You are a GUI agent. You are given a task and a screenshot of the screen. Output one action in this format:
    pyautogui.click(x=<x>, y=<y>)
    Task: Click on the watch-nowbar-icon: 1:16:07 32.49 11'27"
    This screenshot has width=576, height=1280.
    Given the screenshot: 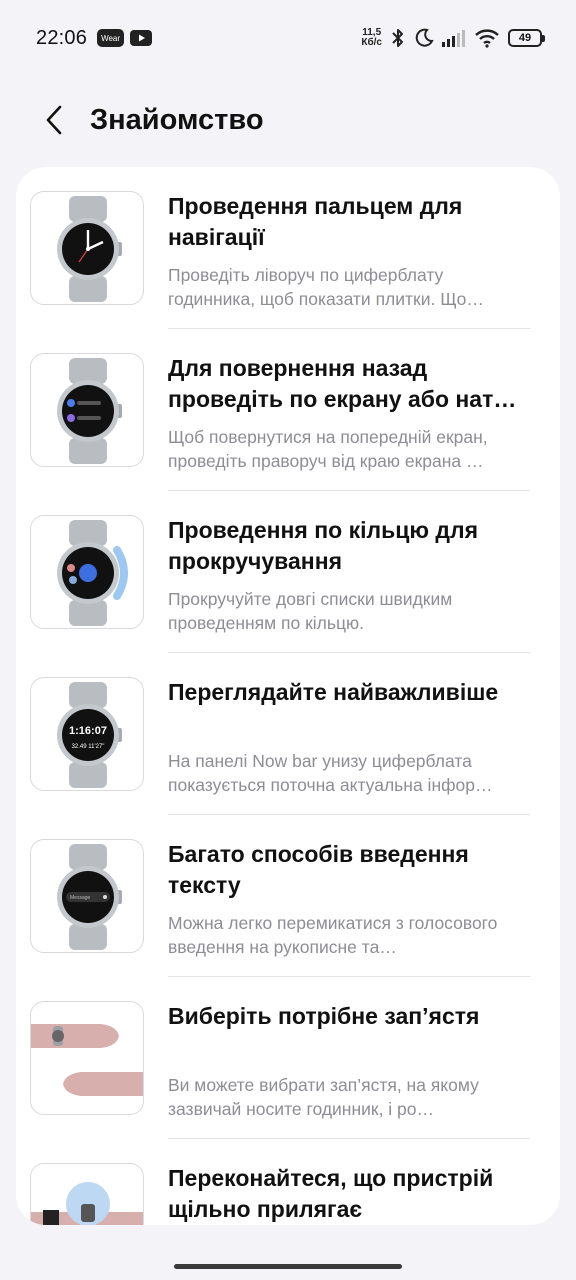 What is the action you would take?
    pyautogui.click(x=89, y=735)
    